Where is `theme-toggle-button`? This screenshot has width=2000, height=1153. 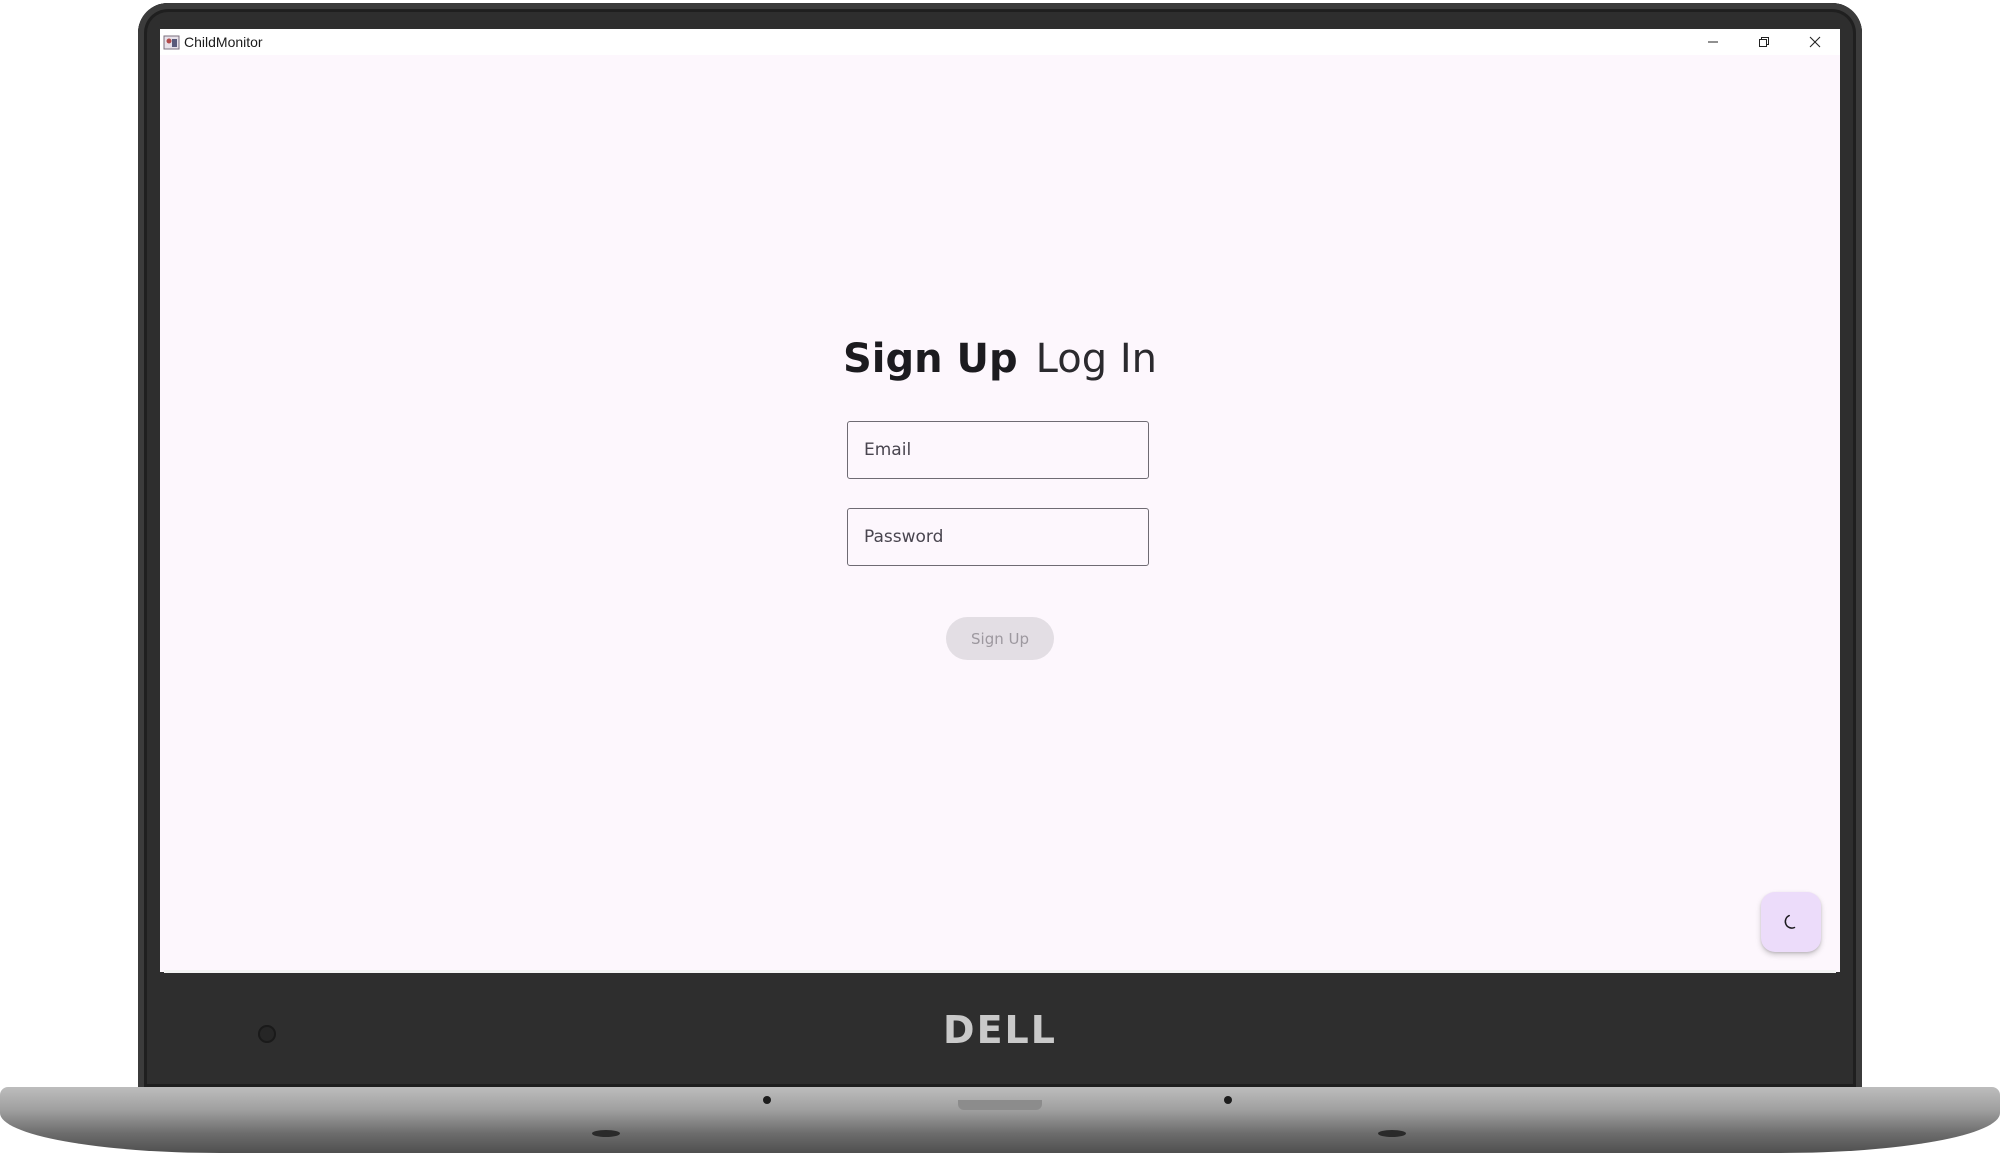
theme-toggle-button is located at coordinates (1791, 922).